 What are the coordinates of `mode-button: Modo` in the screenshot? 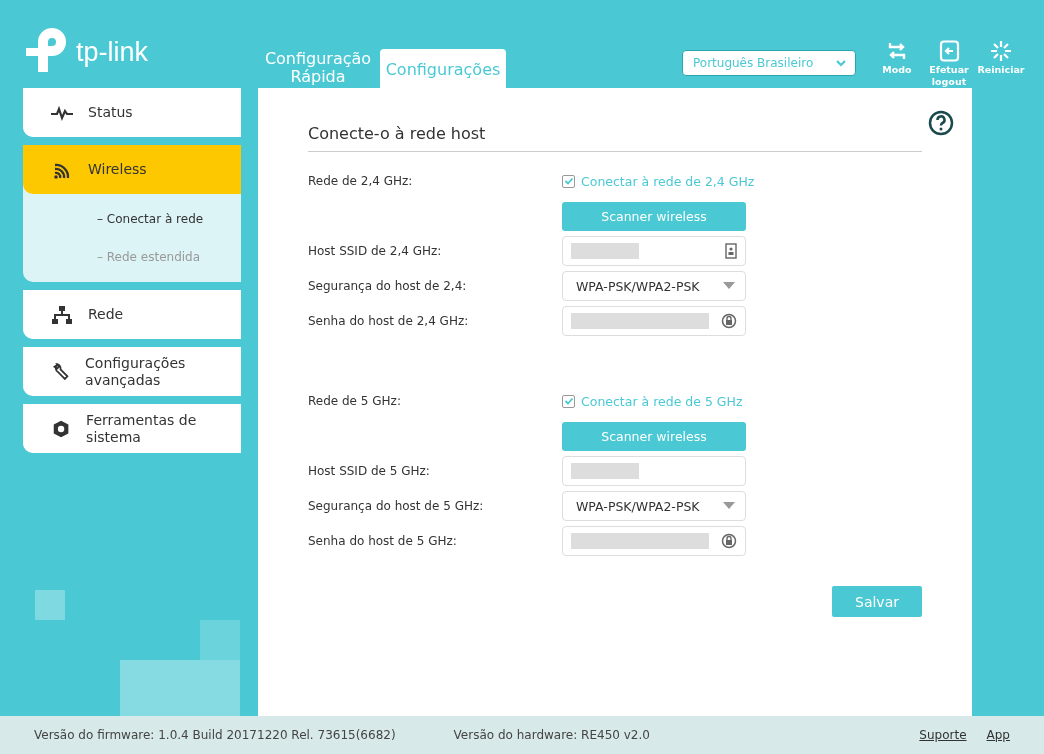 It's located at (897, 58).